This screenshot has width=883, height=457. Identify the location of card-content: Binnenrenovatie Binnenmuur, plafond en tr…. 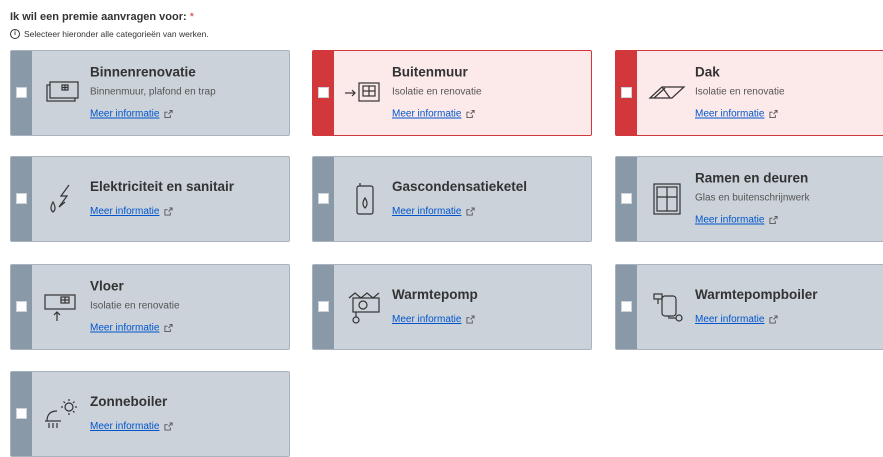
(186, 93).